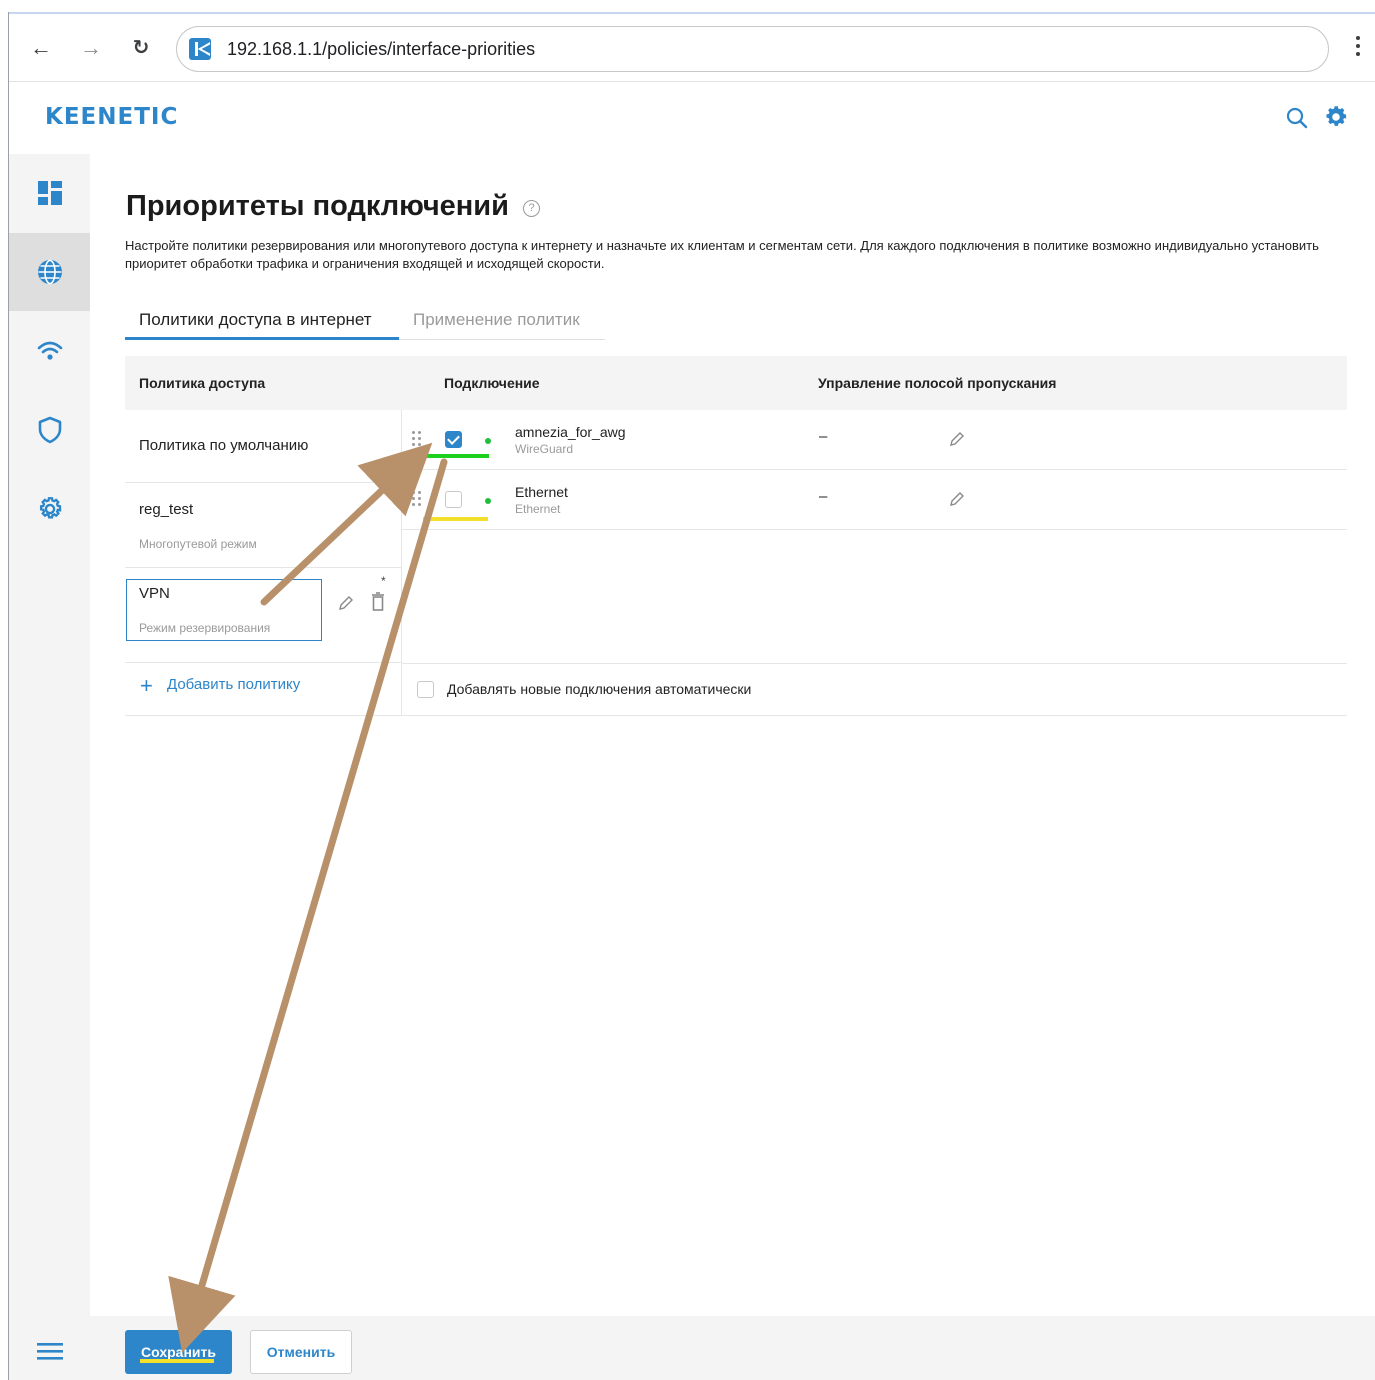 The image size is (1375, 1380). Describe the element at coordinates (202, 383) in the screenshot. I see `column-header-policy: Политика доступа` at that location.